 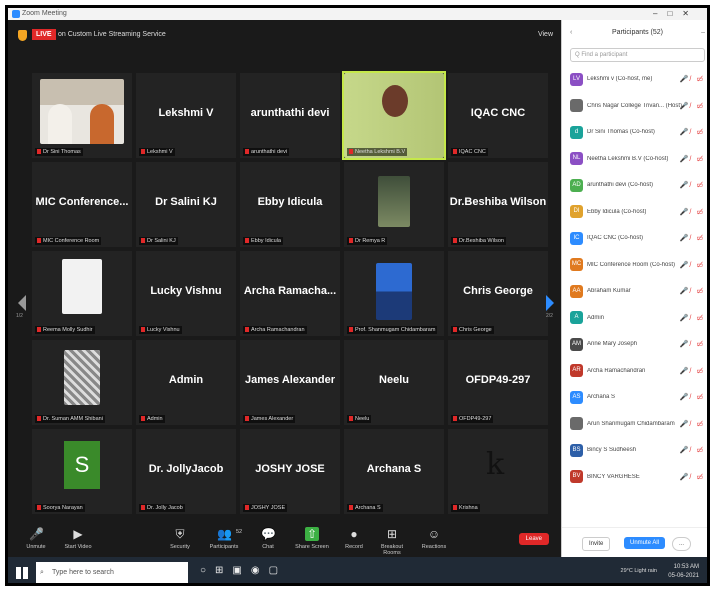 I want to click on toolbar-chat-button: 💬 Chat, so click(x=268, y=538).